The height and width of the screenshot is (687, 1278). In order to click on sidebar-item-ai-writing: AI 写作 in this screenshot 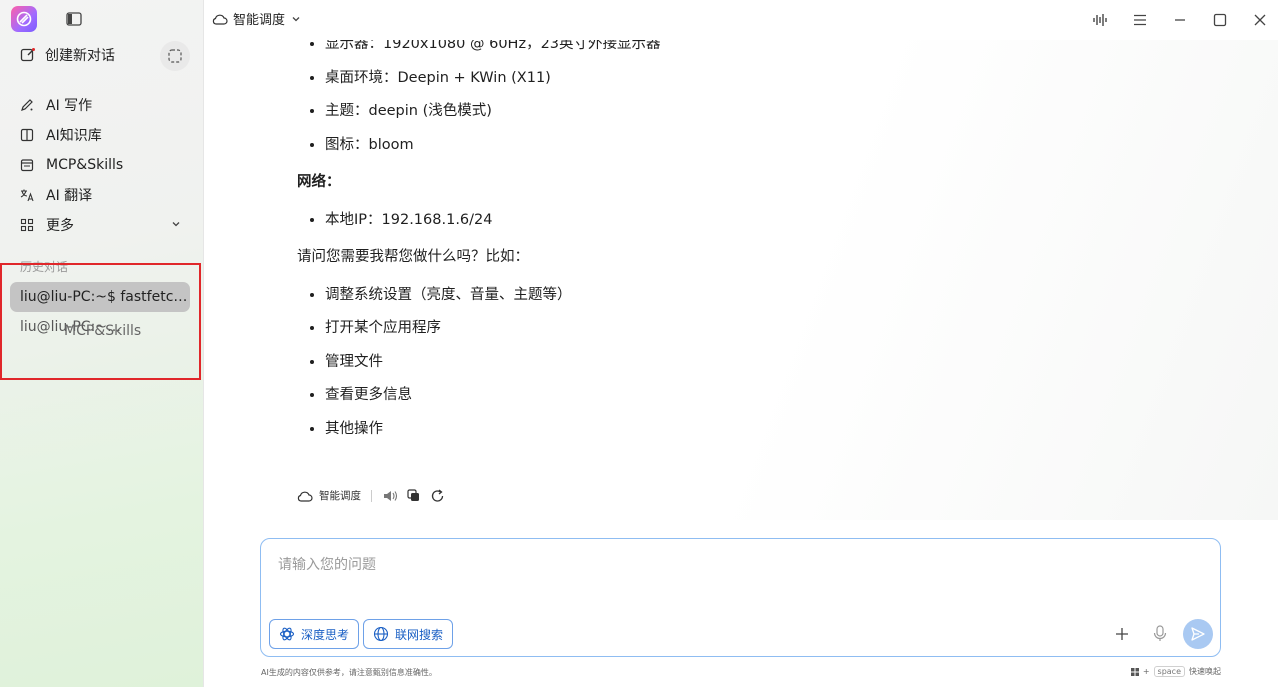, I will do `click(105, 105)`.